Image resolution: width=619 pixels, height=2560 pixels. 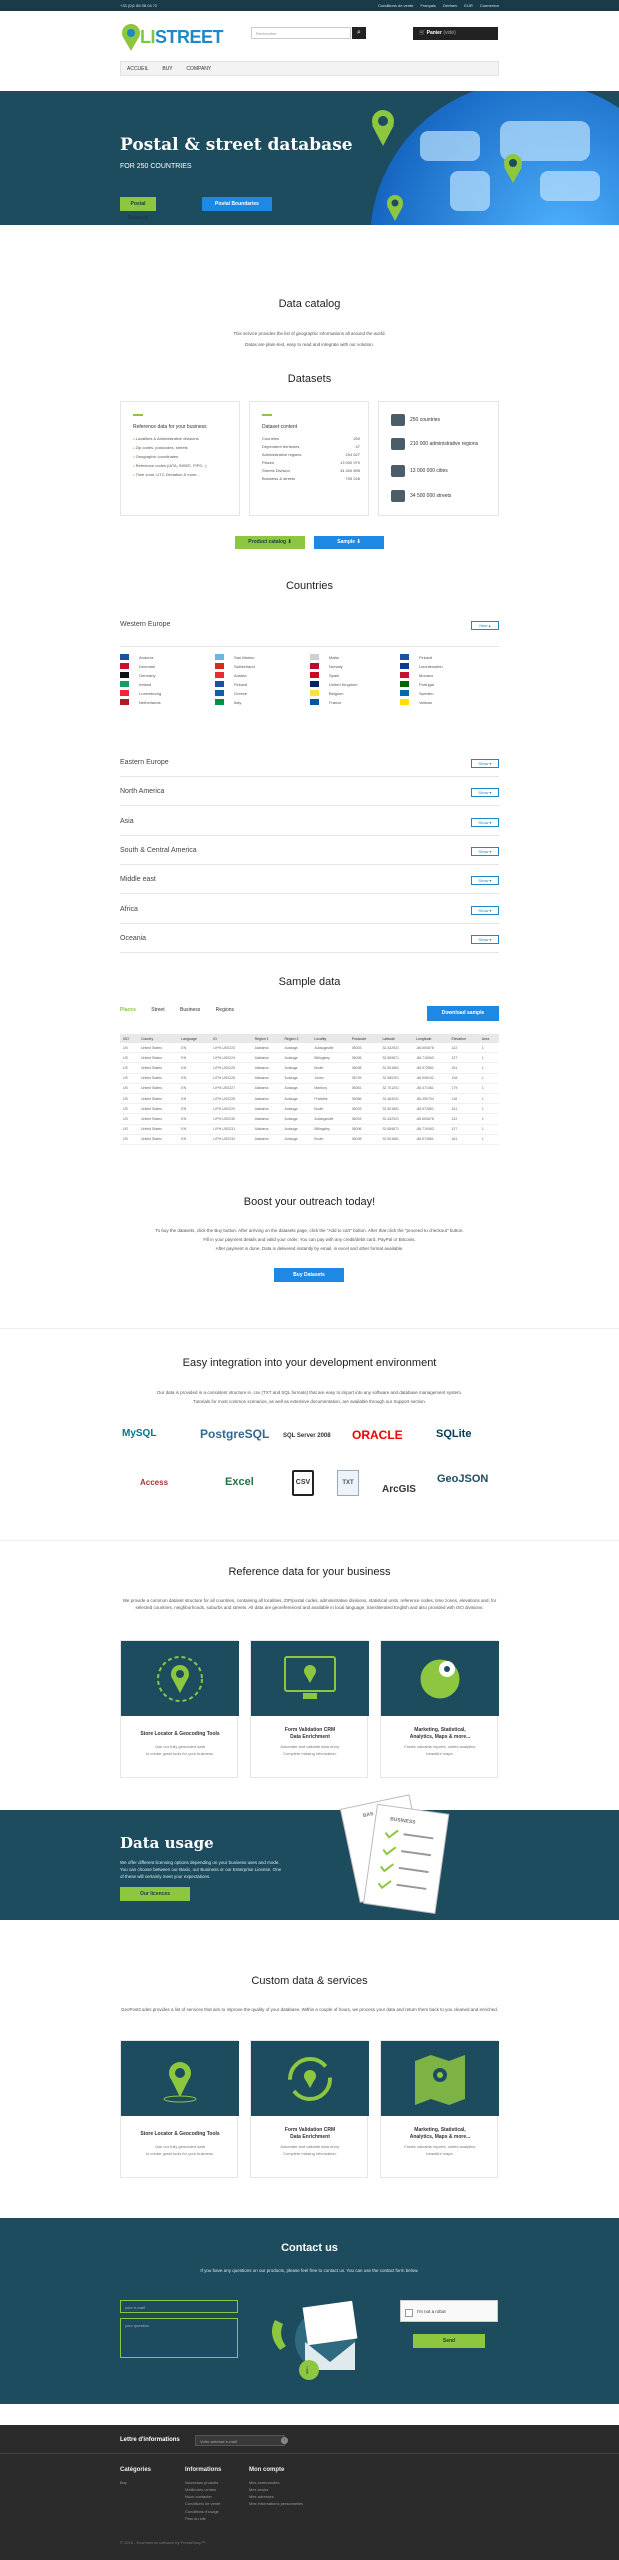 I want to click on postal-boundaries-button: Postal Boundaries, so click(x=237, y=204).